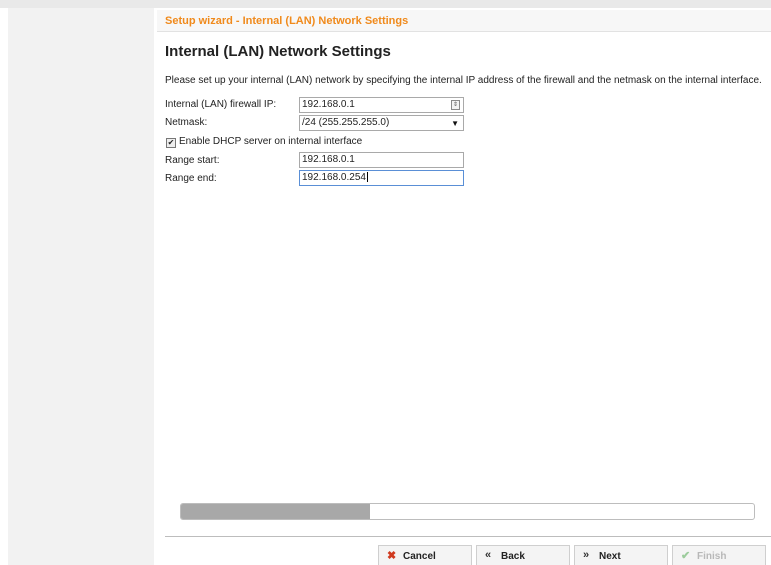 The width and height of the screenshot is (771, 565). Describe the element at coordinates (392, 556) in the screenshot. I see `close-icon: ✖` at that location.